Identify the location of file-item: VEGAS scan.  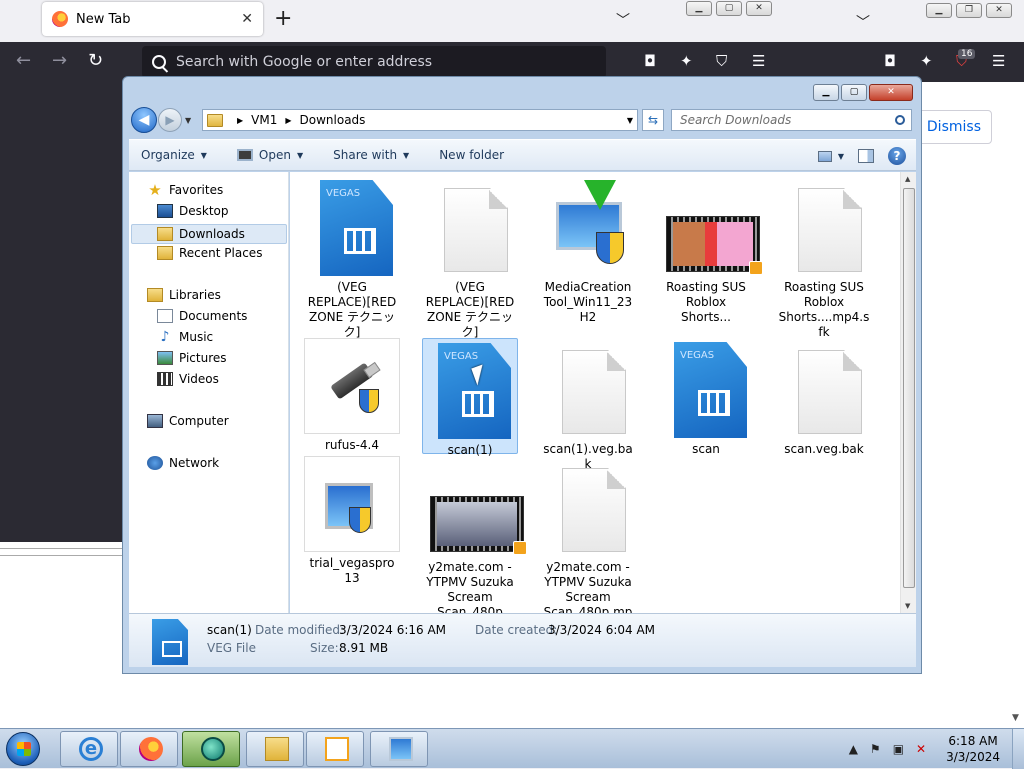
(706, 397).